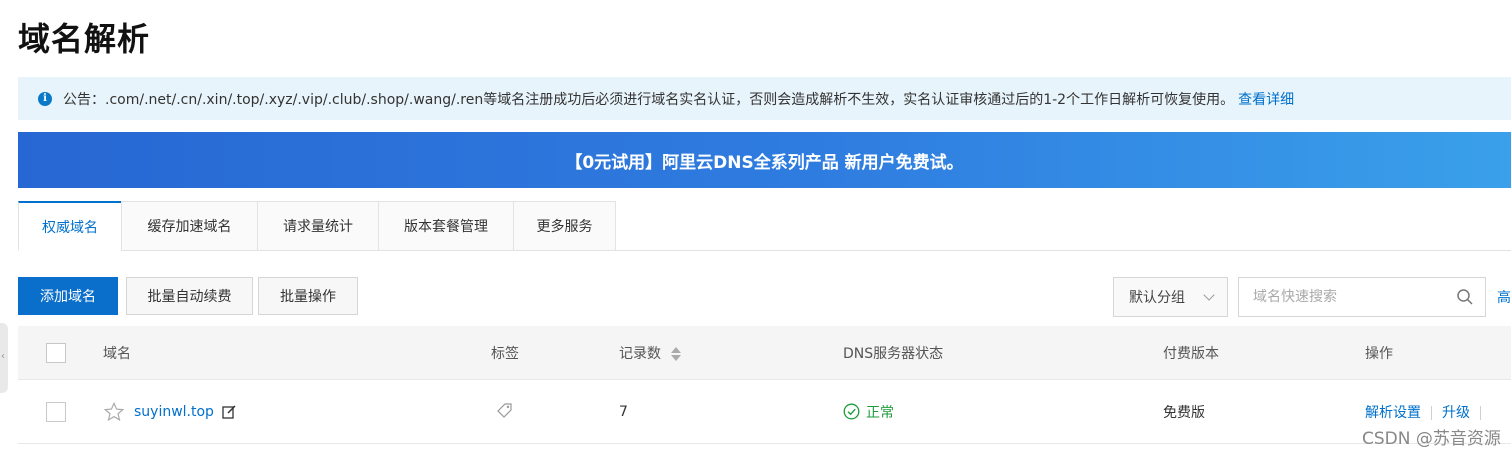  Describe the element at coordinates (564, 226) in the screenshot. I see `tab-more-services: 更多服务` at that location.